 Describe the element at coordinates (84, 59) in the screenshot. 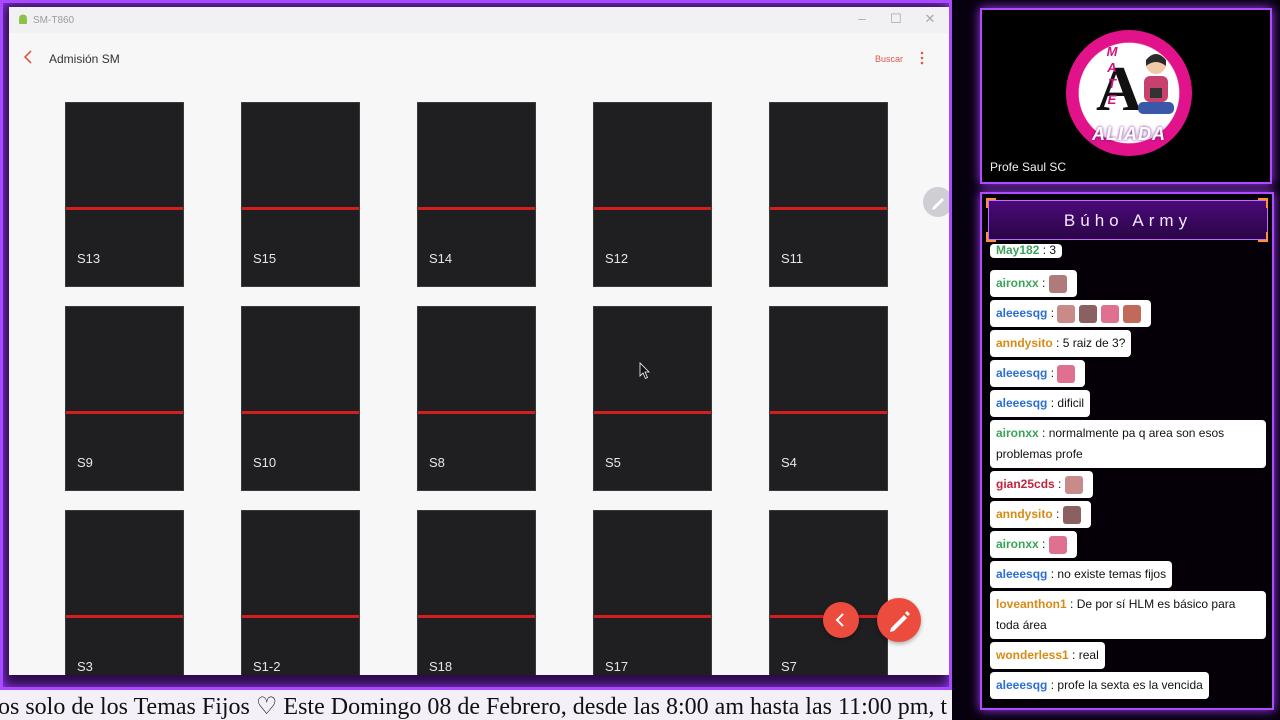

I see `page-title: Admisión SM` at that location.